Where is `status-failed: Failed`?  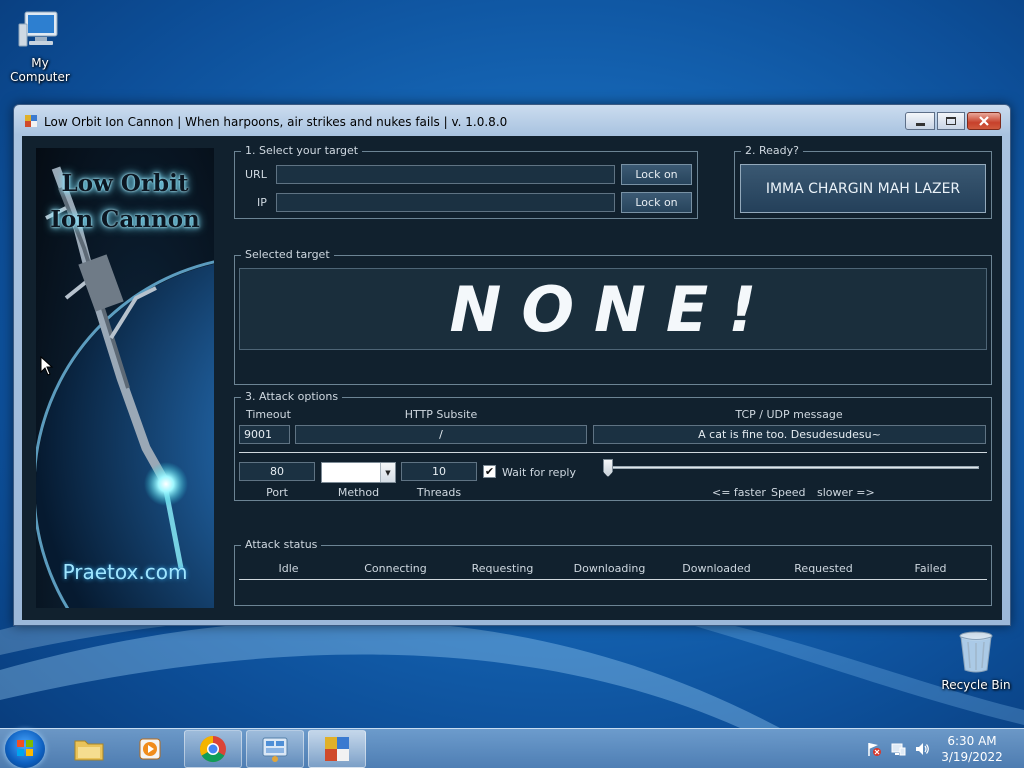
status-failed: Failed is located at coordinates (930, 568).